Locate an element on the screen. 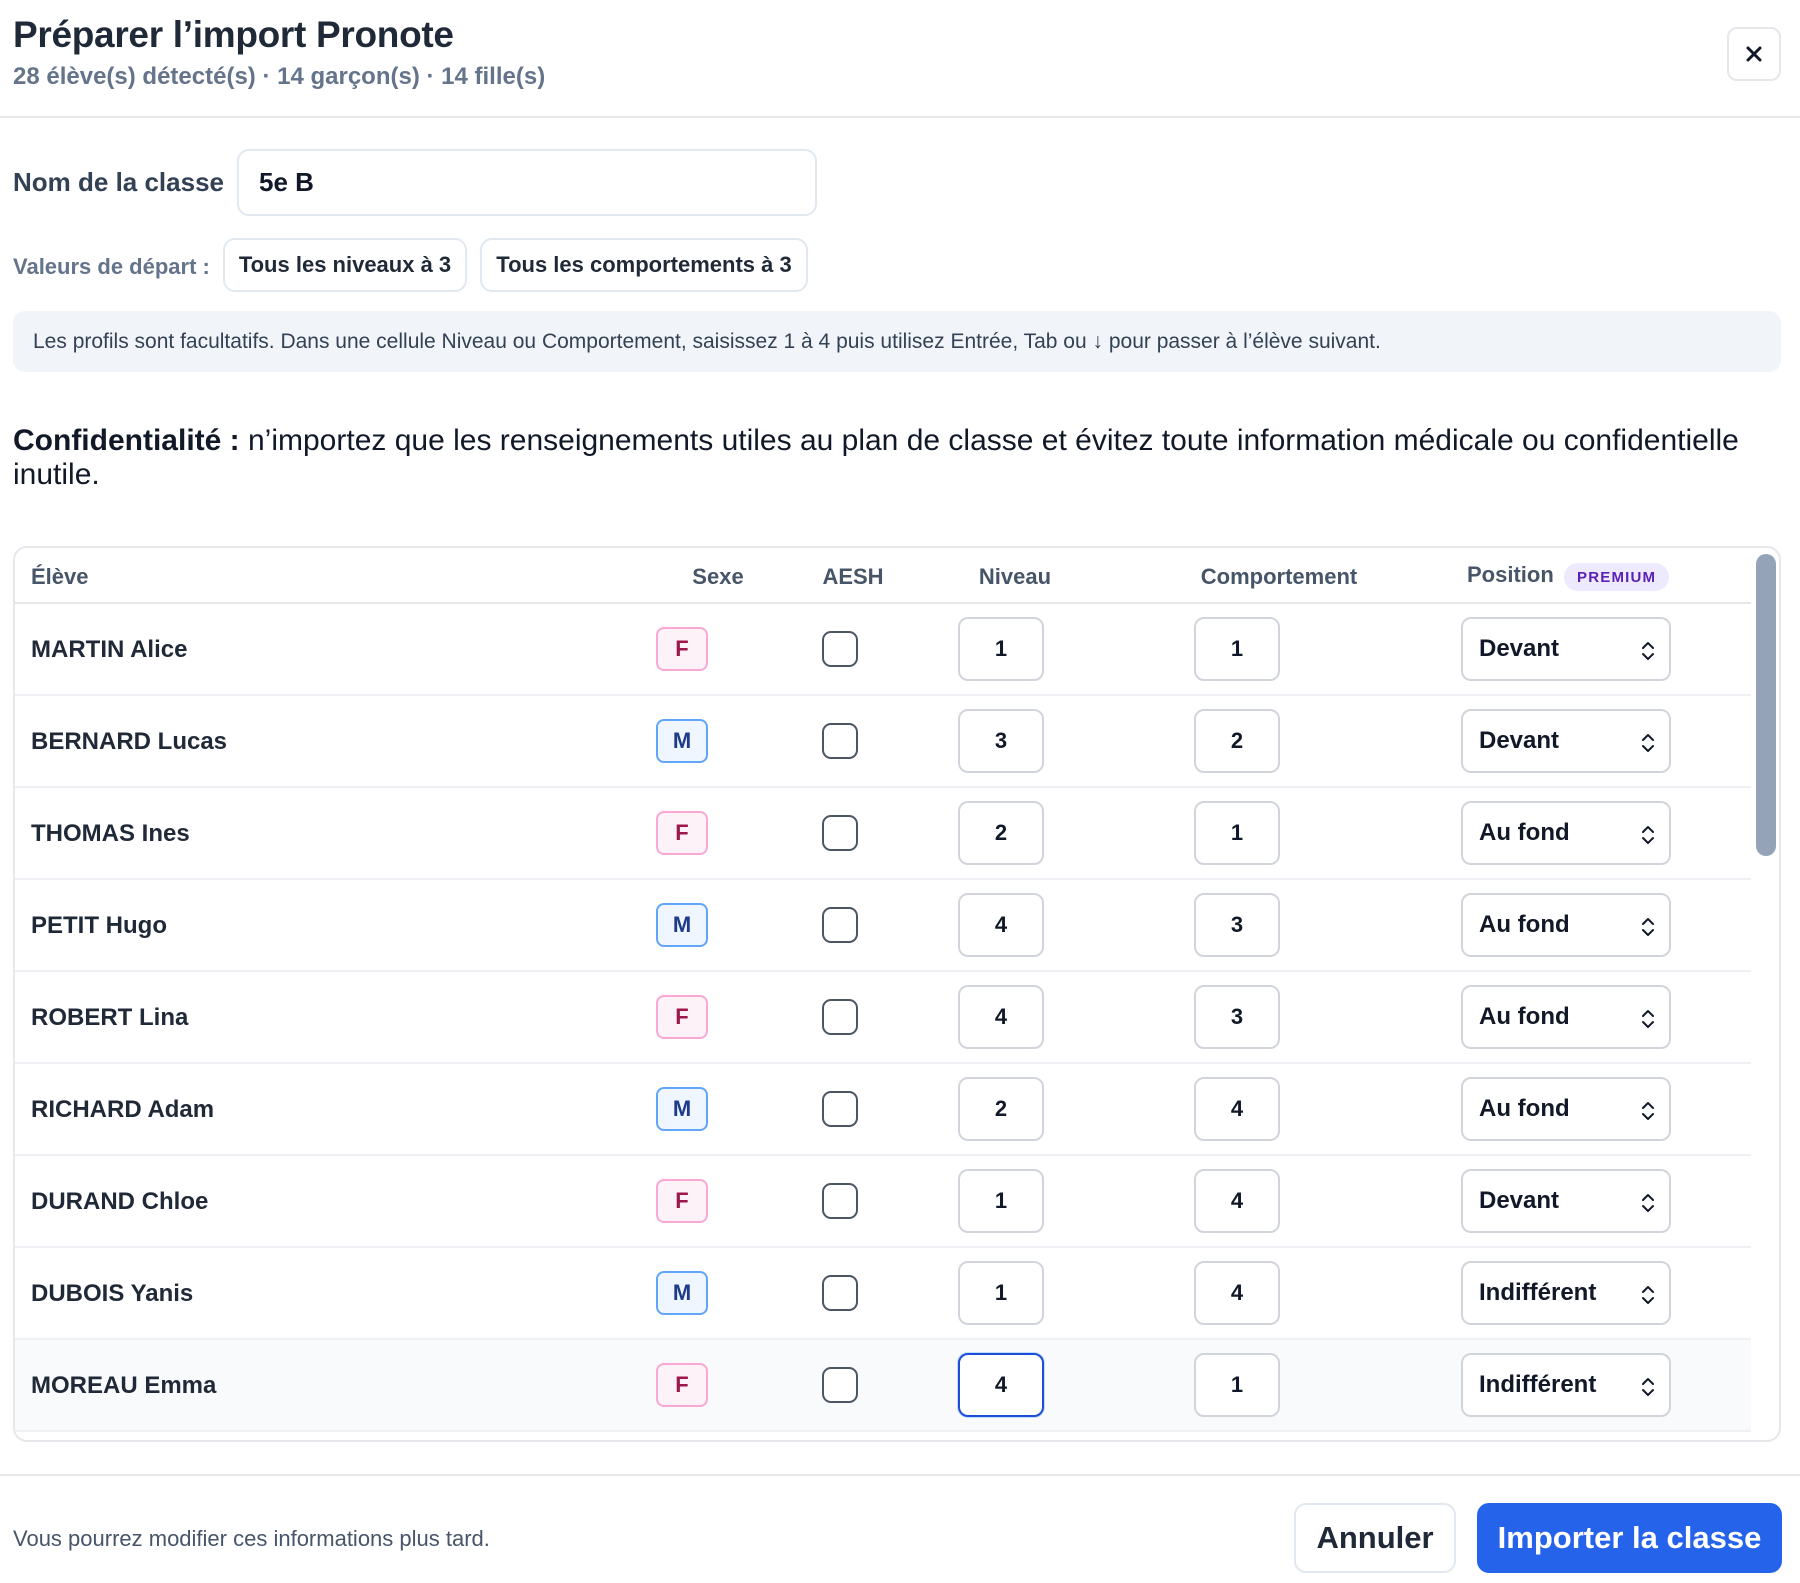  column-header-position: Position is located at coordinates (1510, 574).